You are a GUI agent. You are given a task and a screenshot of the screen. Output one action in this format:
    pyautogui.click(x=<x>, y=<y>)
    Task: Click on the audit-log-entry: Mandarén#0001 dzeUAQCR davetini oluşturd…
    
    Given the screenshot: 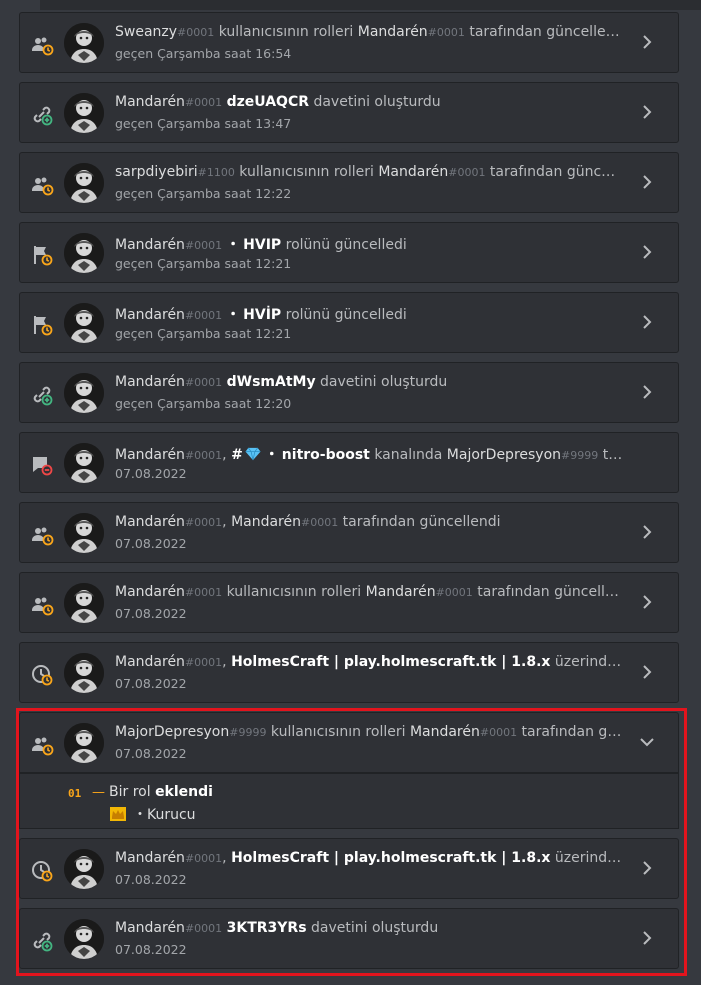 What is the action you would take?
    pyautogui.click(x=349, y=112)
    